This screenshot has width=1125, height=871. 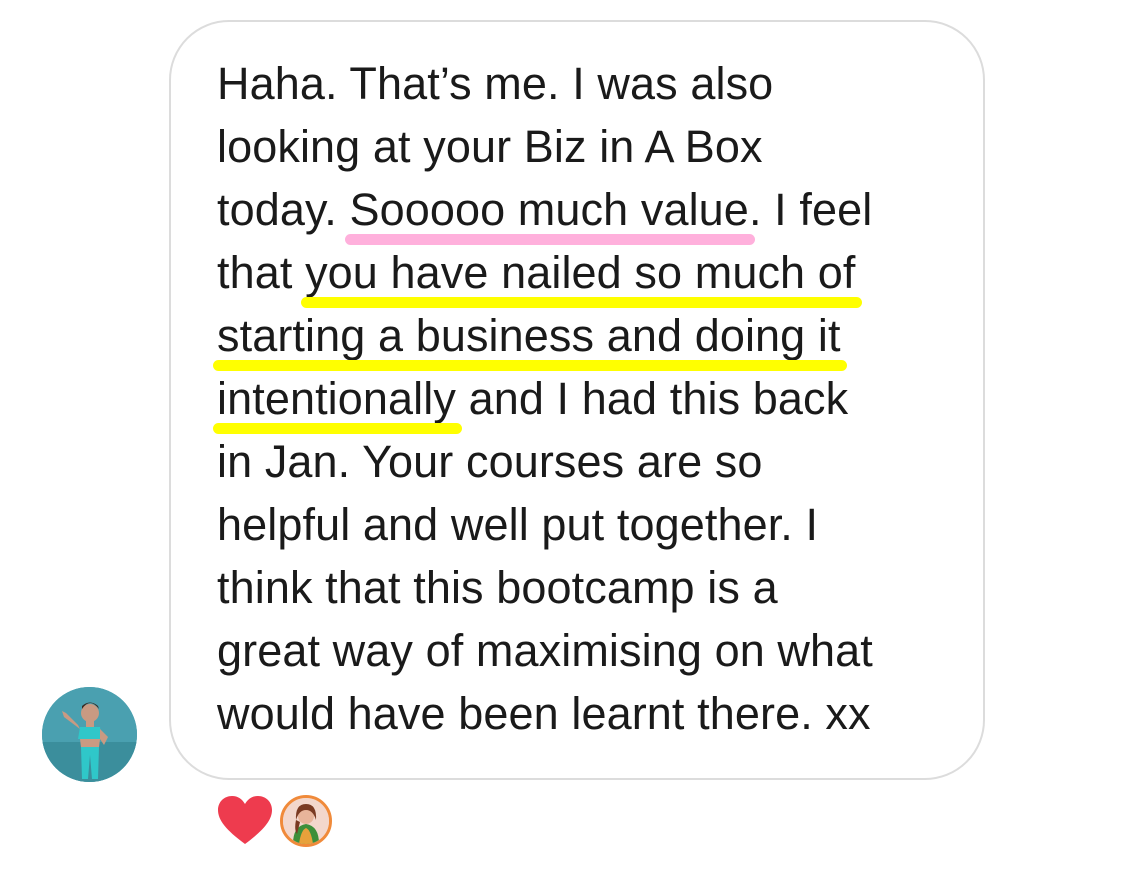 I want to click on message-text-segment: great way of maximising on what, so click(x=545, y=650).